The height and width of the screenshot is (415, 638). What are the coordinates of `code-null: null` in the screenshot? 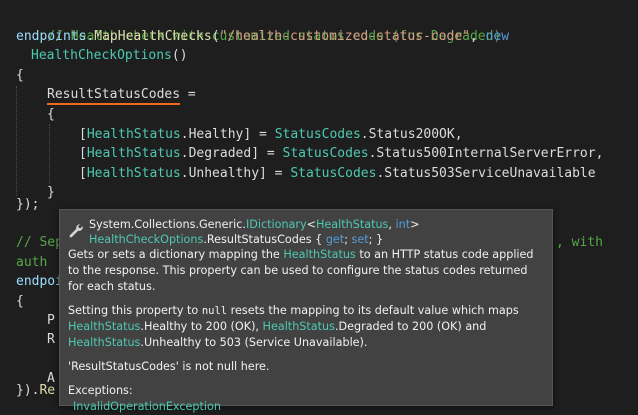 It's located at (214, 311).